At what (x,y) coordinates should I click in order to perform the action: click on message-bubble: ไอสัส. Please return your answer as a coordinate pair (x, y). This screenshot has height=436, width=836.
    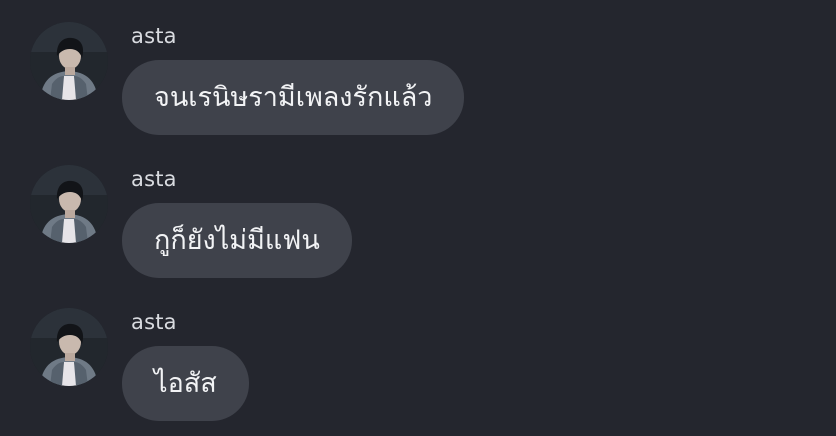
    Looking at the image, I should click on (185, 383).